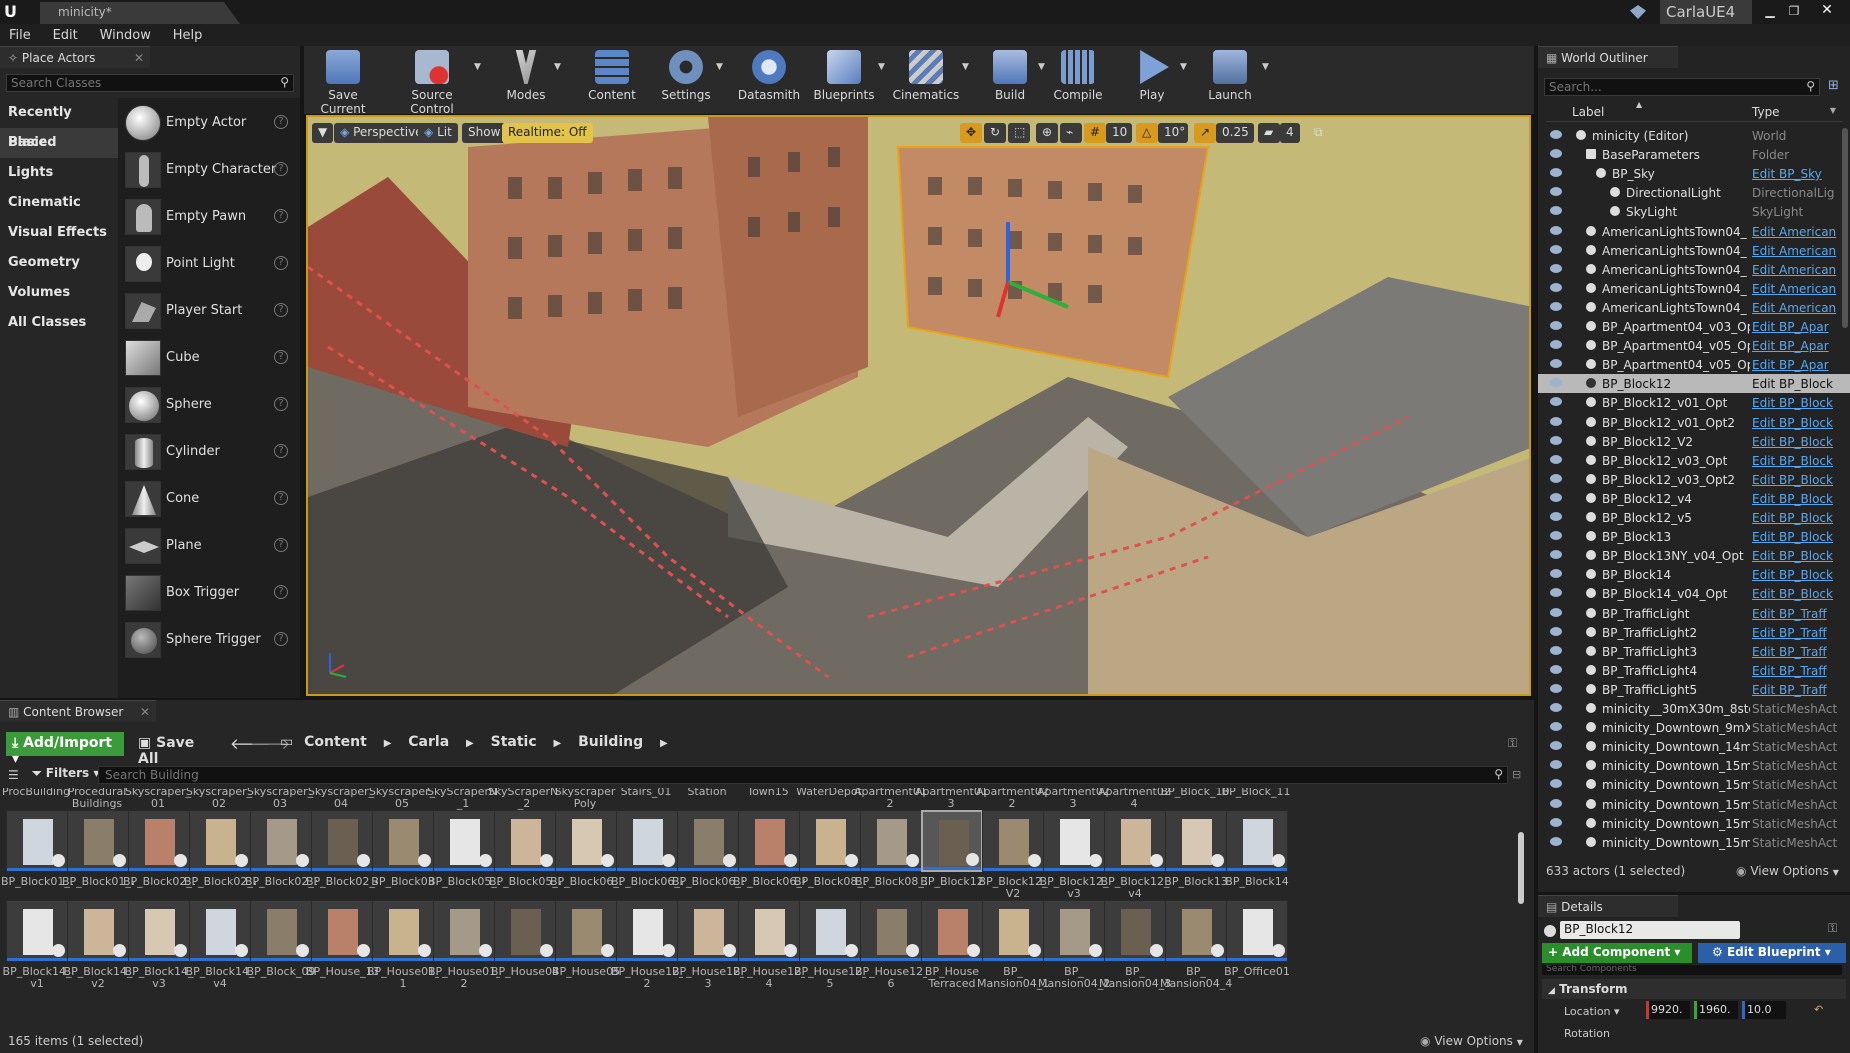 The width and height of the screenshot is (1850, 1053). I want to click on outliner-row: BP_Block12_v01_Opt2 Edit BP_Block, so click(1694, 422).